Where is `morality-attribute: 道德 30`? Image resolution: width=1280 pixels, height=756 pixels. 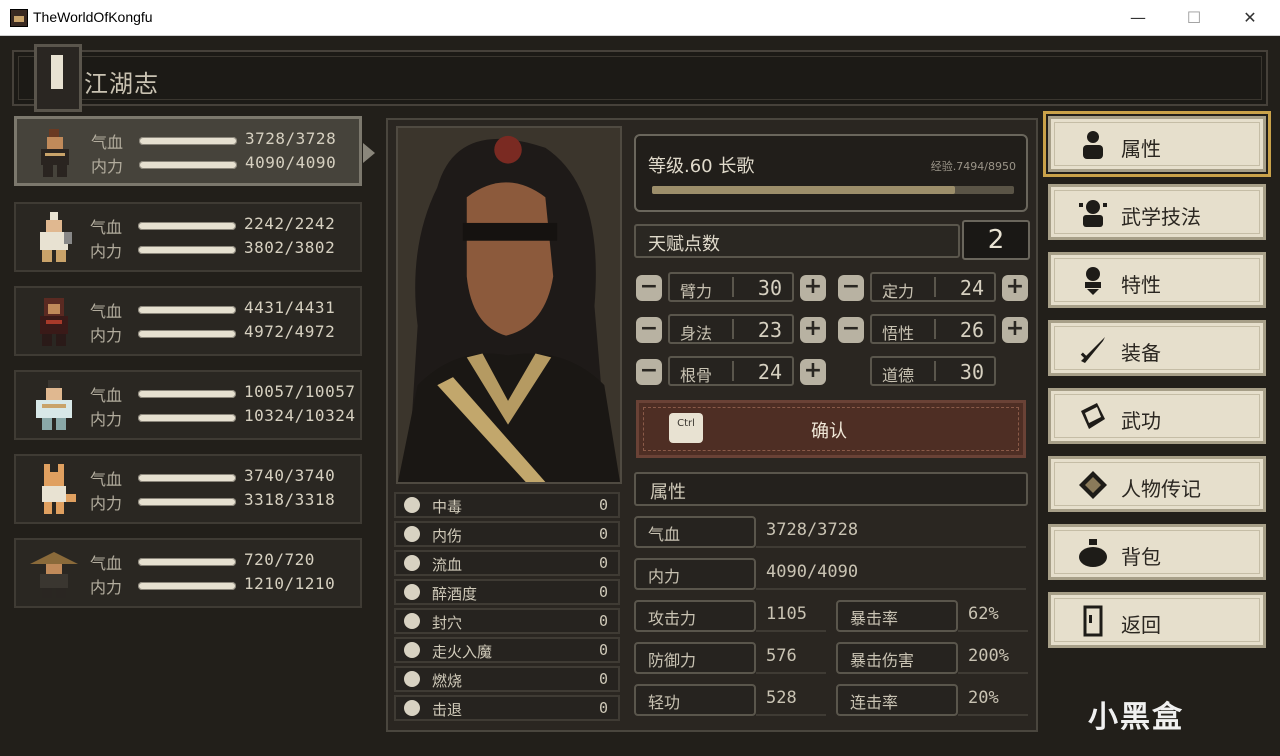 morality-attribute: 道德 30 is located at coordinates (933, 371).